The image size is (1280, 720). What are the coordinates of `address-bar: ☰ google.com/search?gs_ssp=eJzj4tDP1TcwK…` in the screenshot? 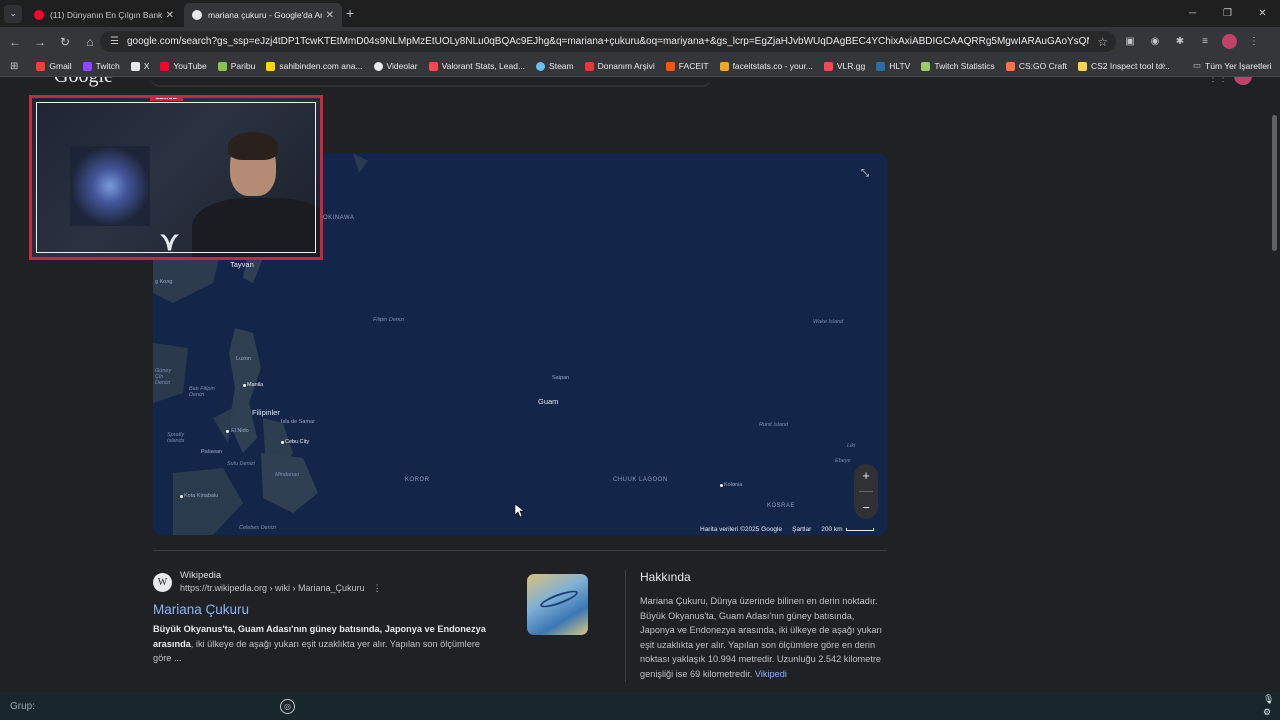 It's located at (608, 41).